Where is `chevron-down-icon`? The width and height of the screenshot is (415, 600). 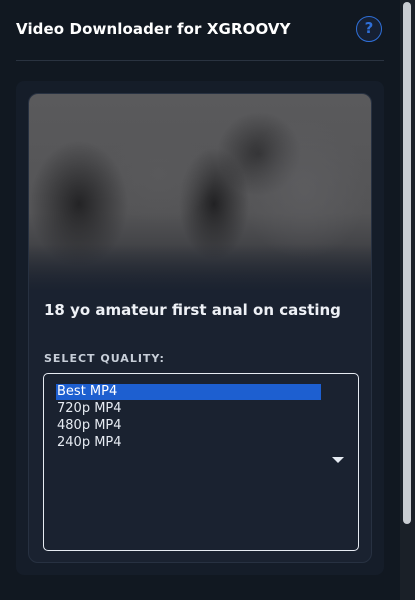 chevron-down-icon is located at coordinates (338, 460).